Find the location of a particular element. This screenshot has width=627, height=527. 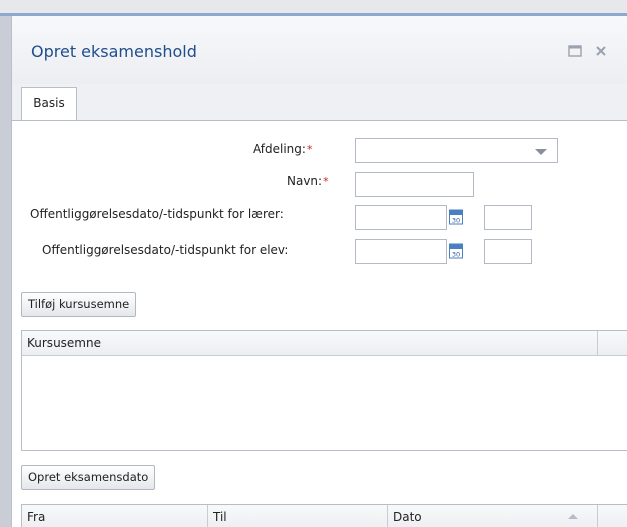

grid-header: Fra Til Dato is located at coordinates (324, 516).